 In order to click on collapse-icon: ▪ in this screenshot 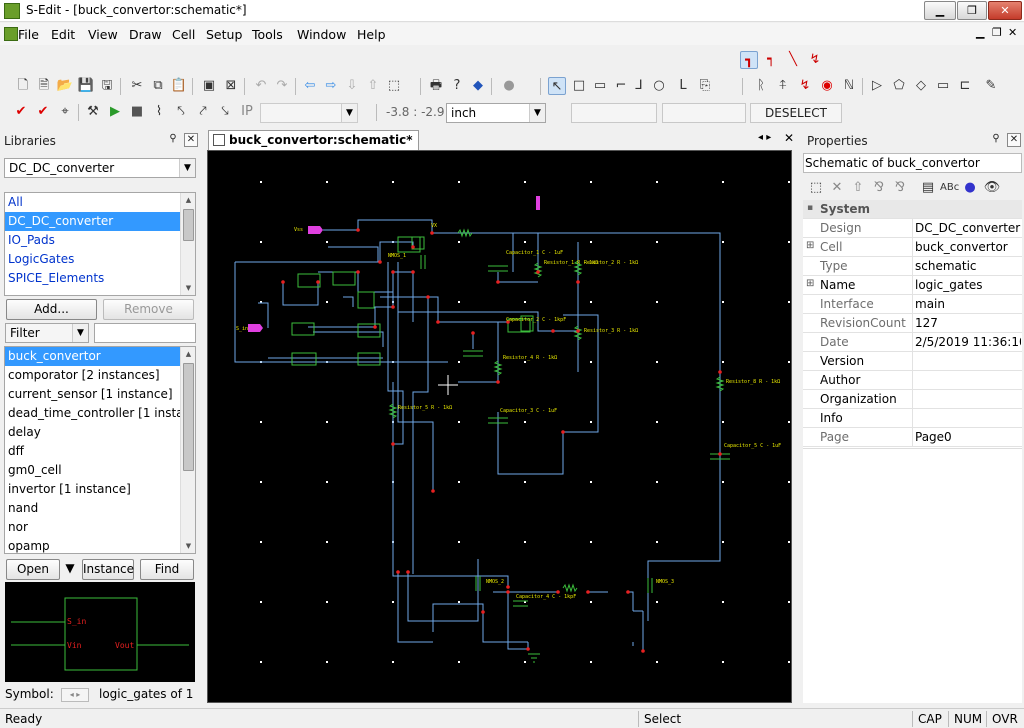, I will do `click(810, 208)`.